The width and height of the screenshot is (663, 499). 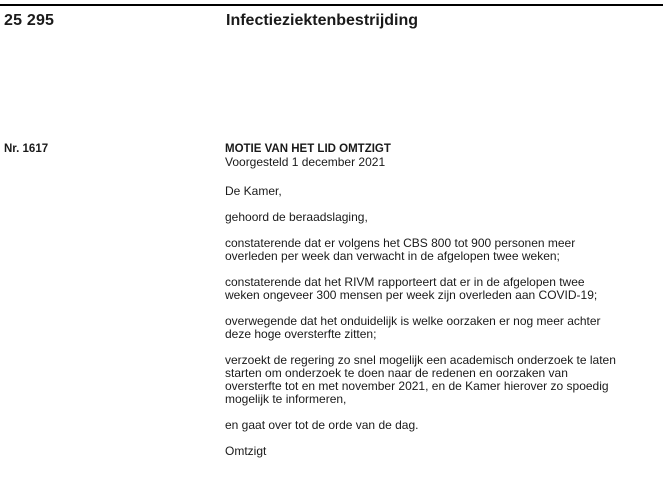 I want to click on paragraph-line: deze hoge oversterfte zitten;, so click(x=301, y=334).